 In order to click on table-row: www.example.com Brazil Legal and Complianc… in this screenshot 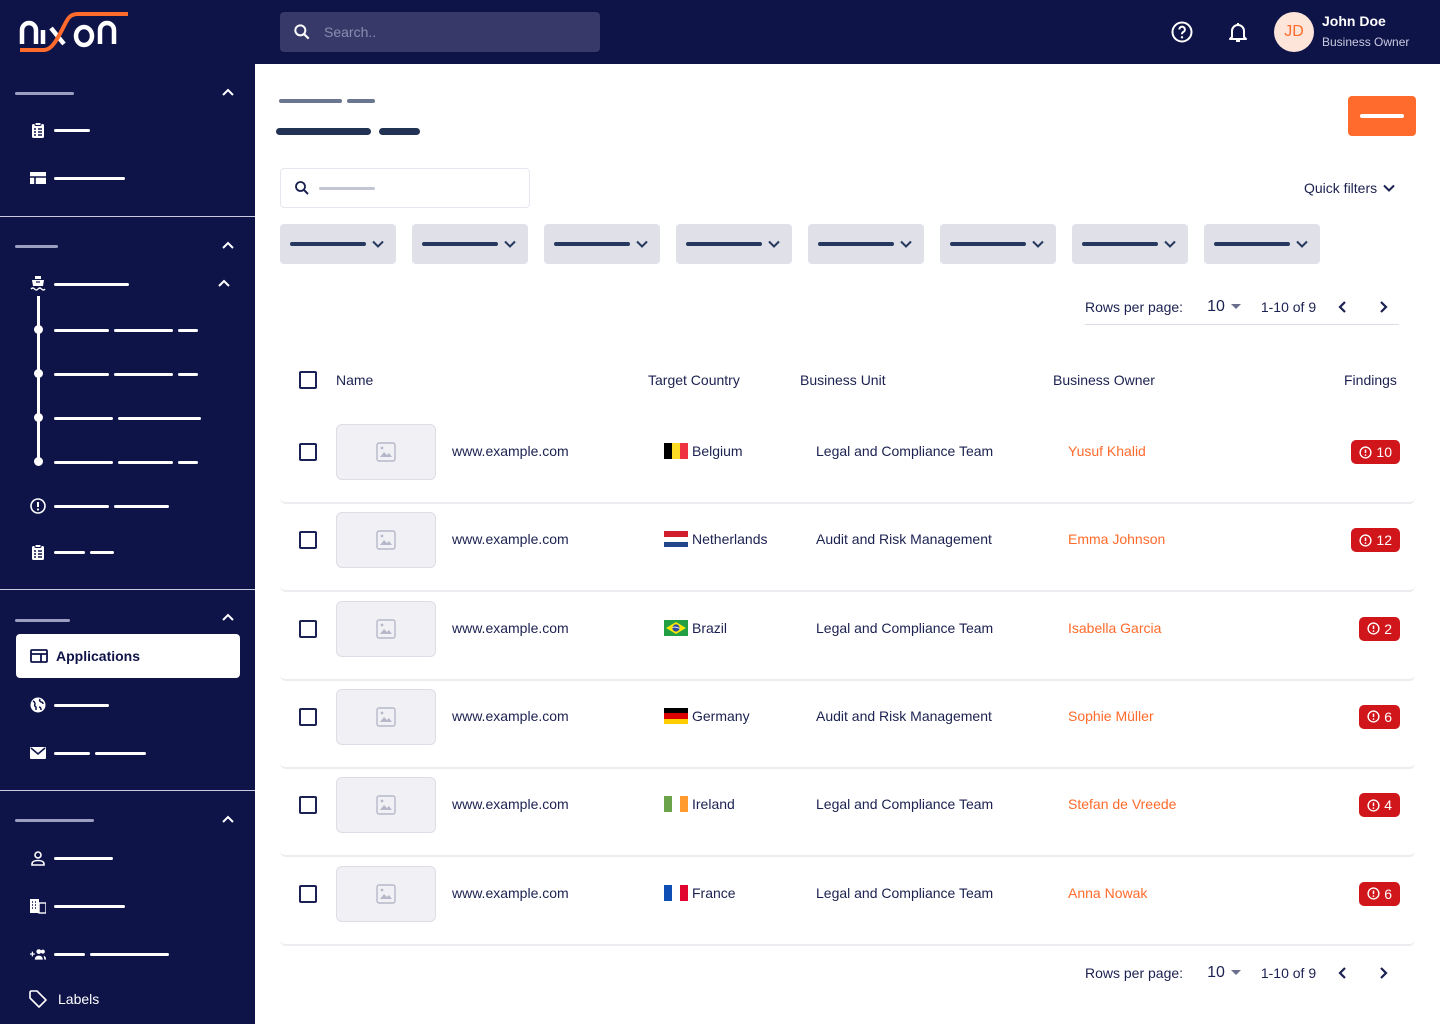, I will do `click(847, 637)`.